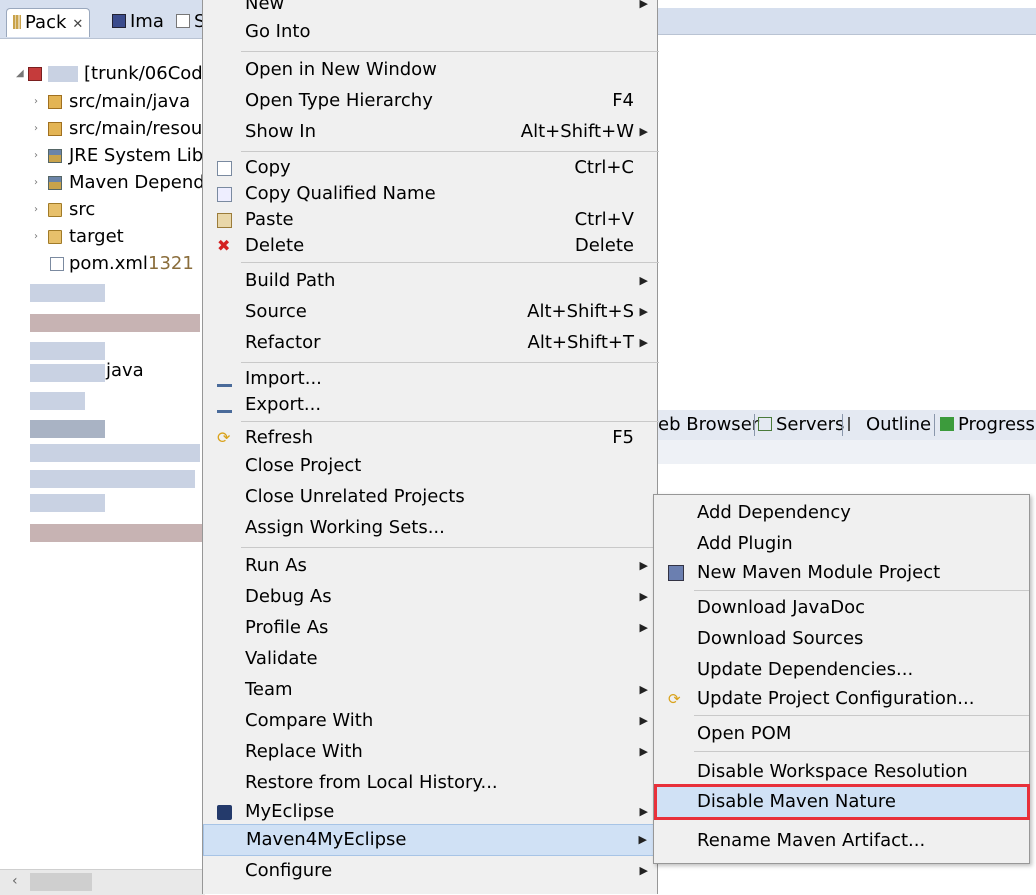 This screenshot has width=1036, height=895. What do you see at coordinates (224, 812) in the screenshot?
I see `myeclipse-icon` at bounding box center [224, 812].